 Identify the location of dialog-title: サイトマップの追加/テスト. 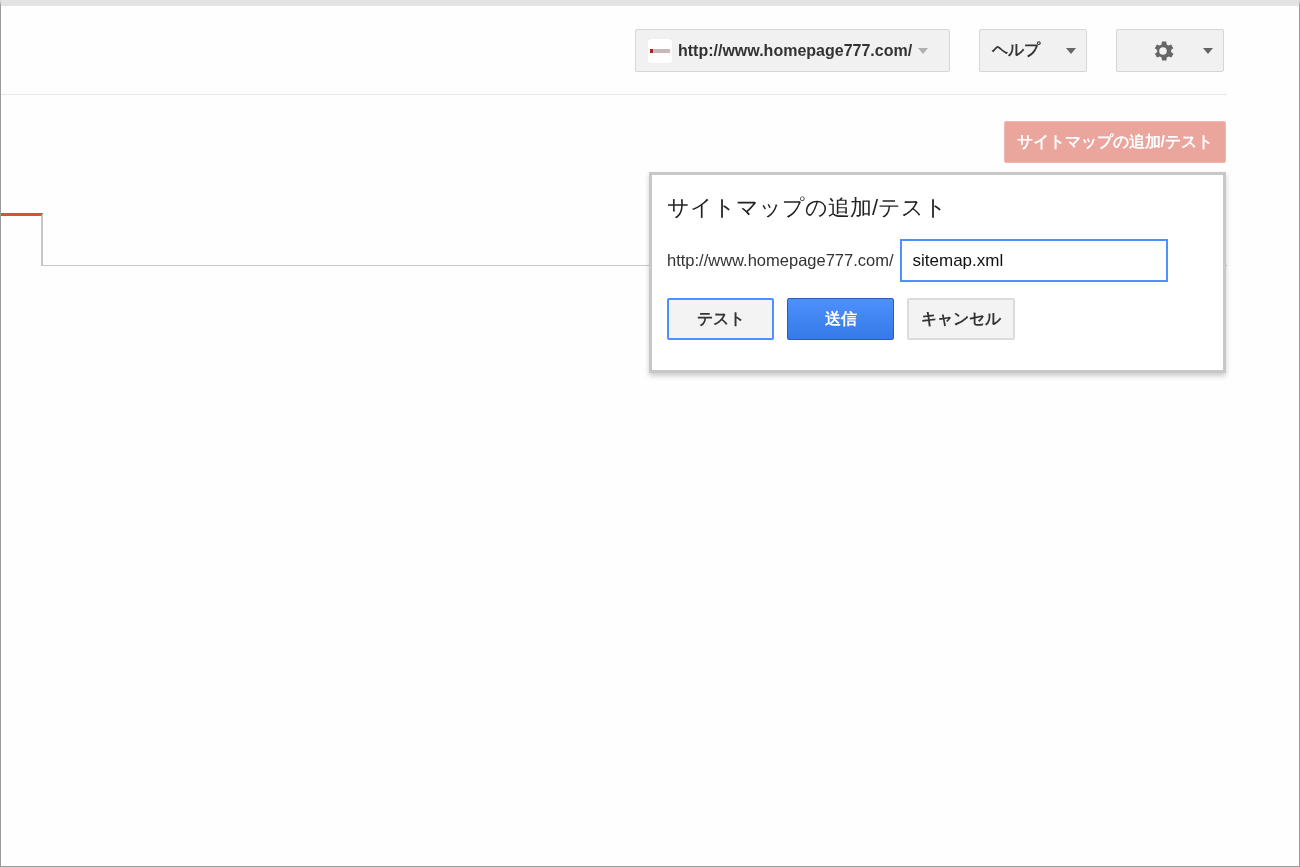
(808, 208).